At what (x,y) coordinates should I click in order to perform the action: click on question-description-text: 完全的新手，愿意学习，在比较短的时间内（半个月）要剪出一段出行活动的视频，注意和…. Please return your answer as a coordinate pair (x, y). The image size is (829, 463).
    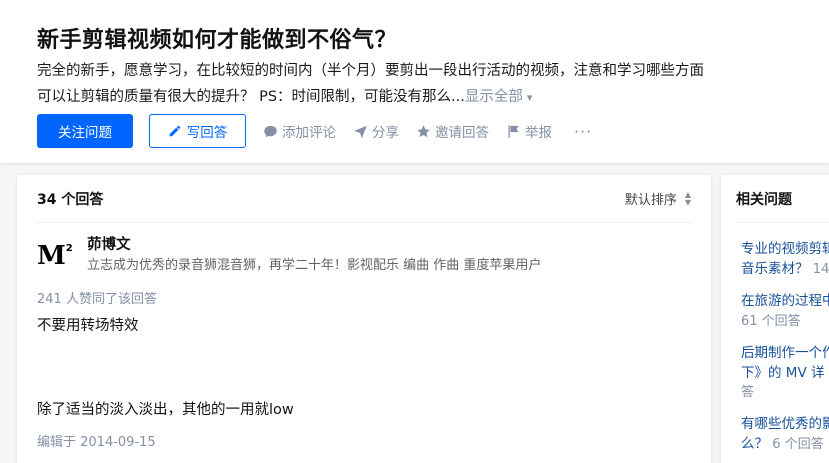
    Looking at the image, I should click on (370, 84).